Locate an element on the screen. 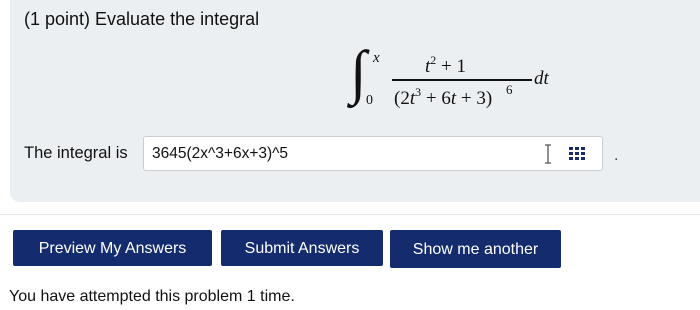  answer-trailing-period: . is located at coordinates (616, 155).